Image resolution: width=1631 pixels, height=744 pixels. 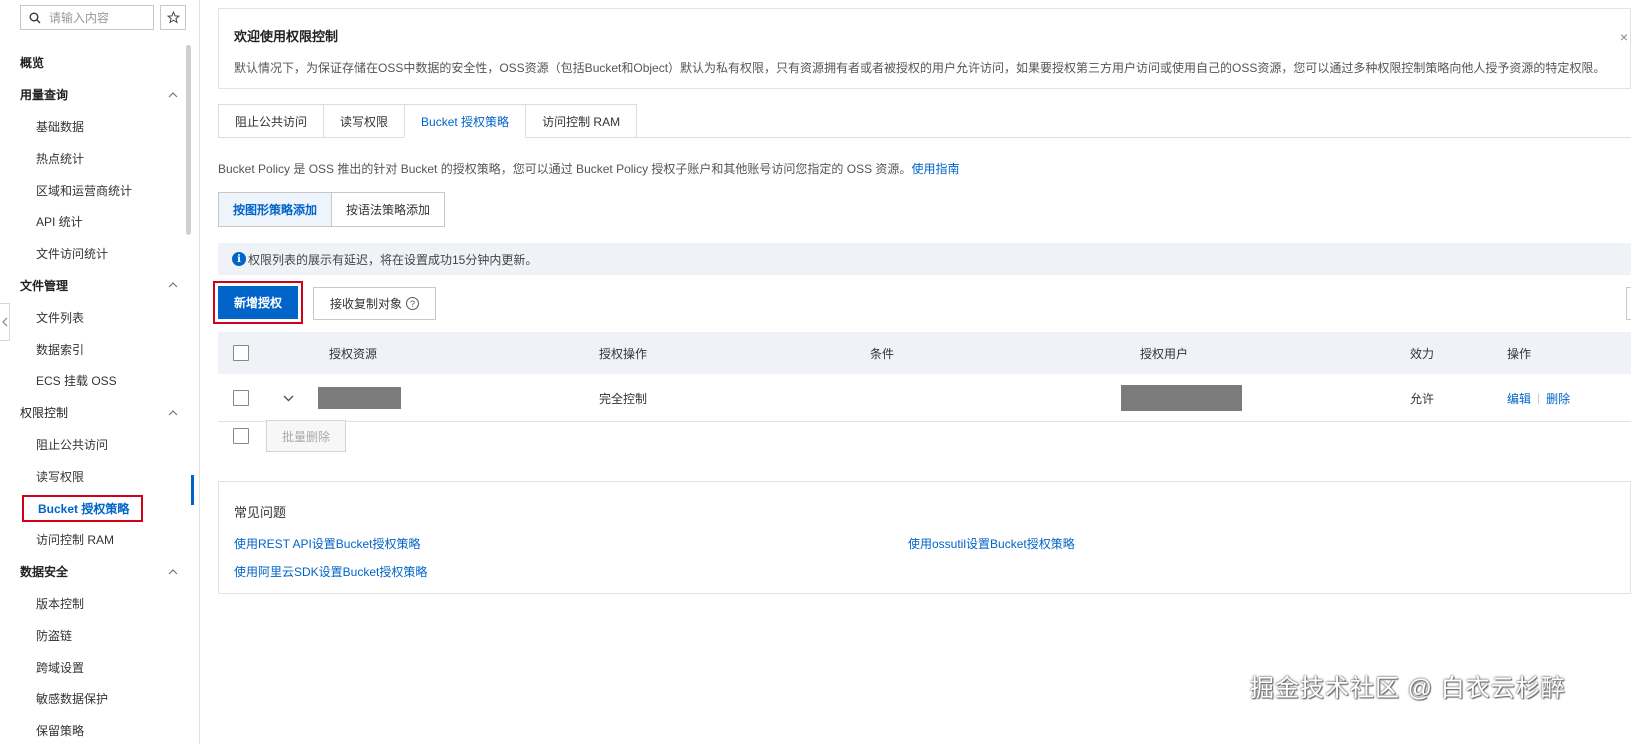 What do you see at coordinates (388, 209) in the screenshot?
I see `syntax-policy-button: 按语法策略添加` at bounding box center [388, 209].